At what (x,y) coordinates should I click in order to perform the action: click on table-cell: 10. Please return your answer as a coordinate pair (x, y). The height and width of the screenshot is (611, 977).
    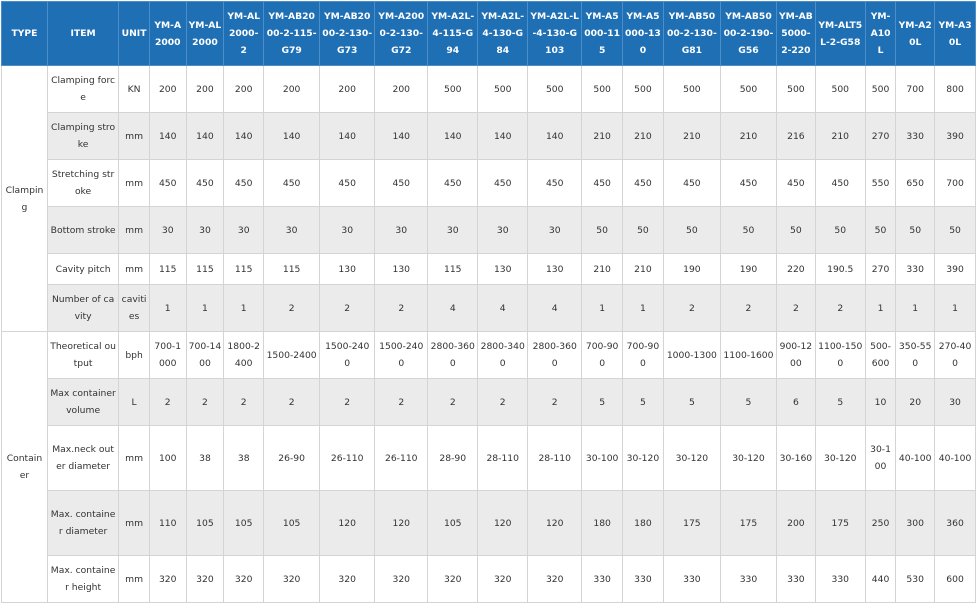
    Looking at the image, I should click on (880, 402).